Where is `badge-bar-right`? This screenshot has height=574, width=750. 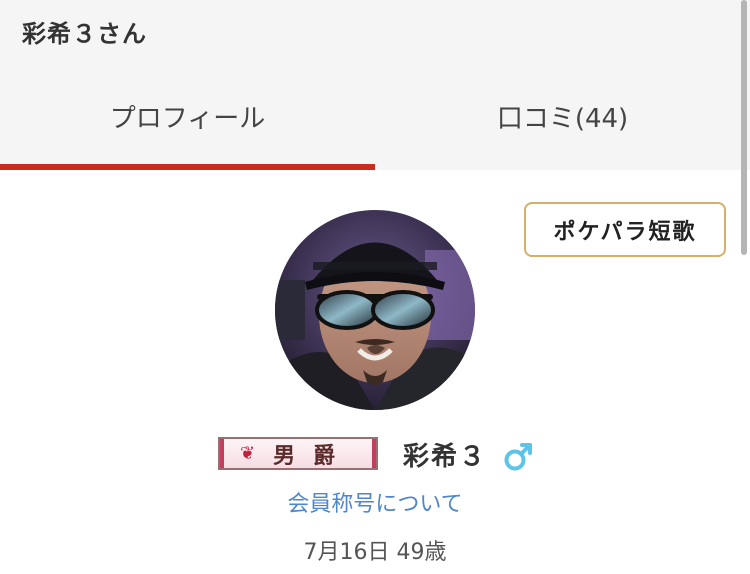
badge-bar-right is located at coordinates (374, 453).